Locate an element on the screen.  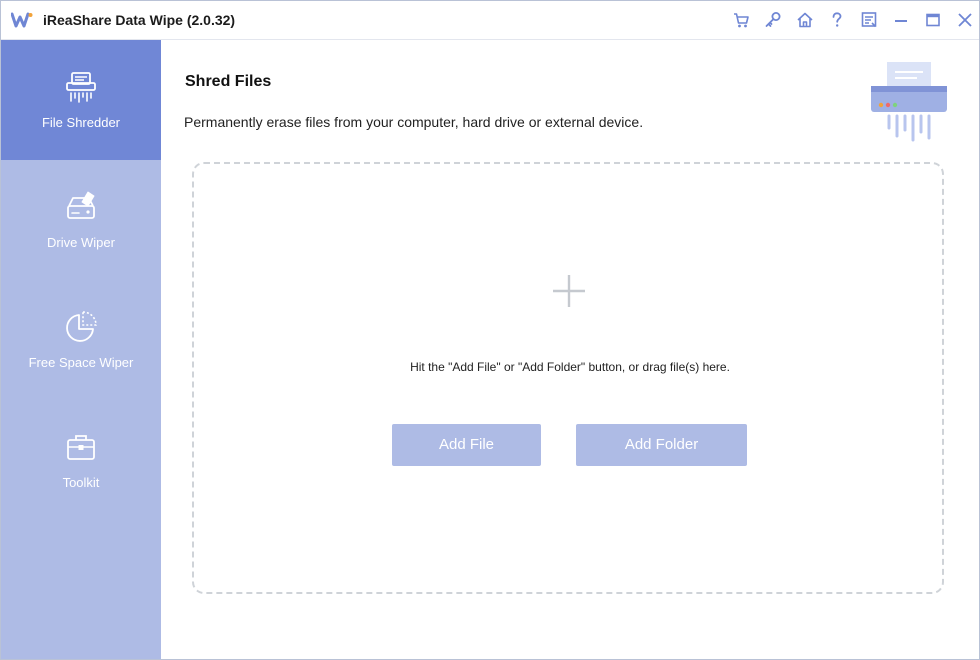
app-logo-icon is located at coordinates (21, 20).